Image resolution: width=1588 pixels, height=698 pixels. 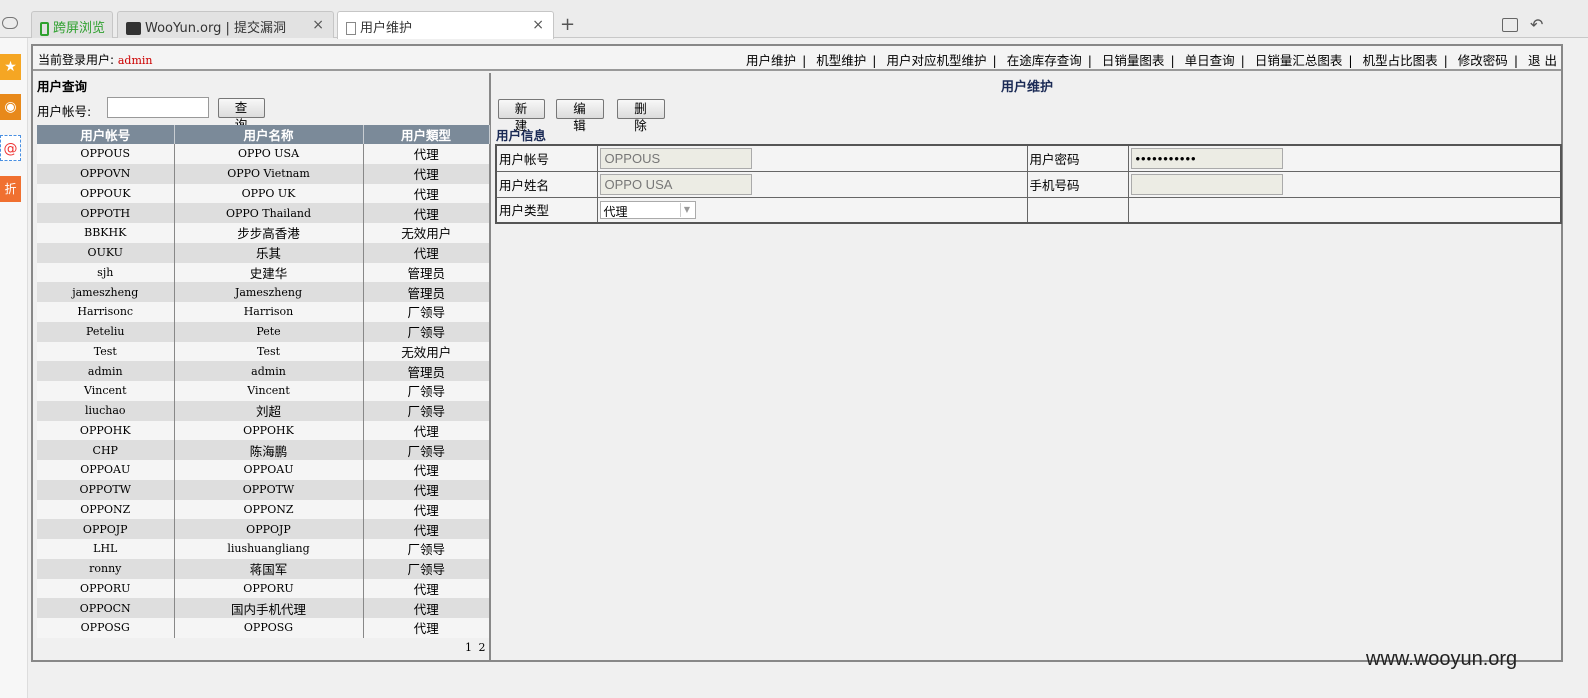 I want to click on password-field, so click(x=1206, y=158).